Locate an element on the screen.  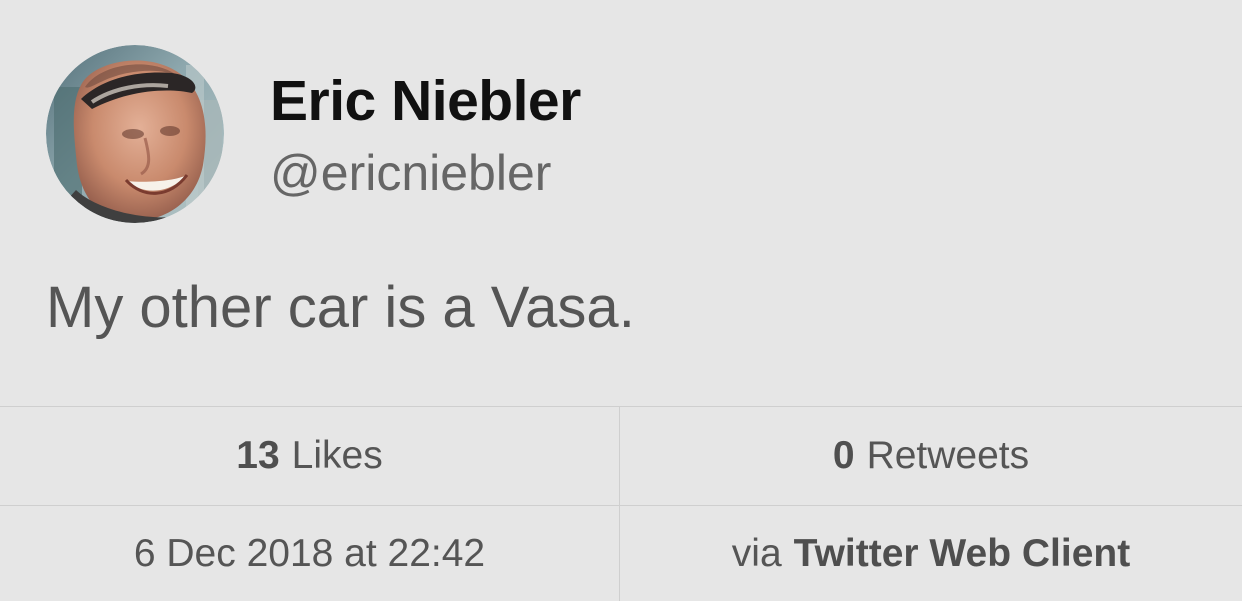
retweets-label: Retweets is located at coordinates (948, 455).